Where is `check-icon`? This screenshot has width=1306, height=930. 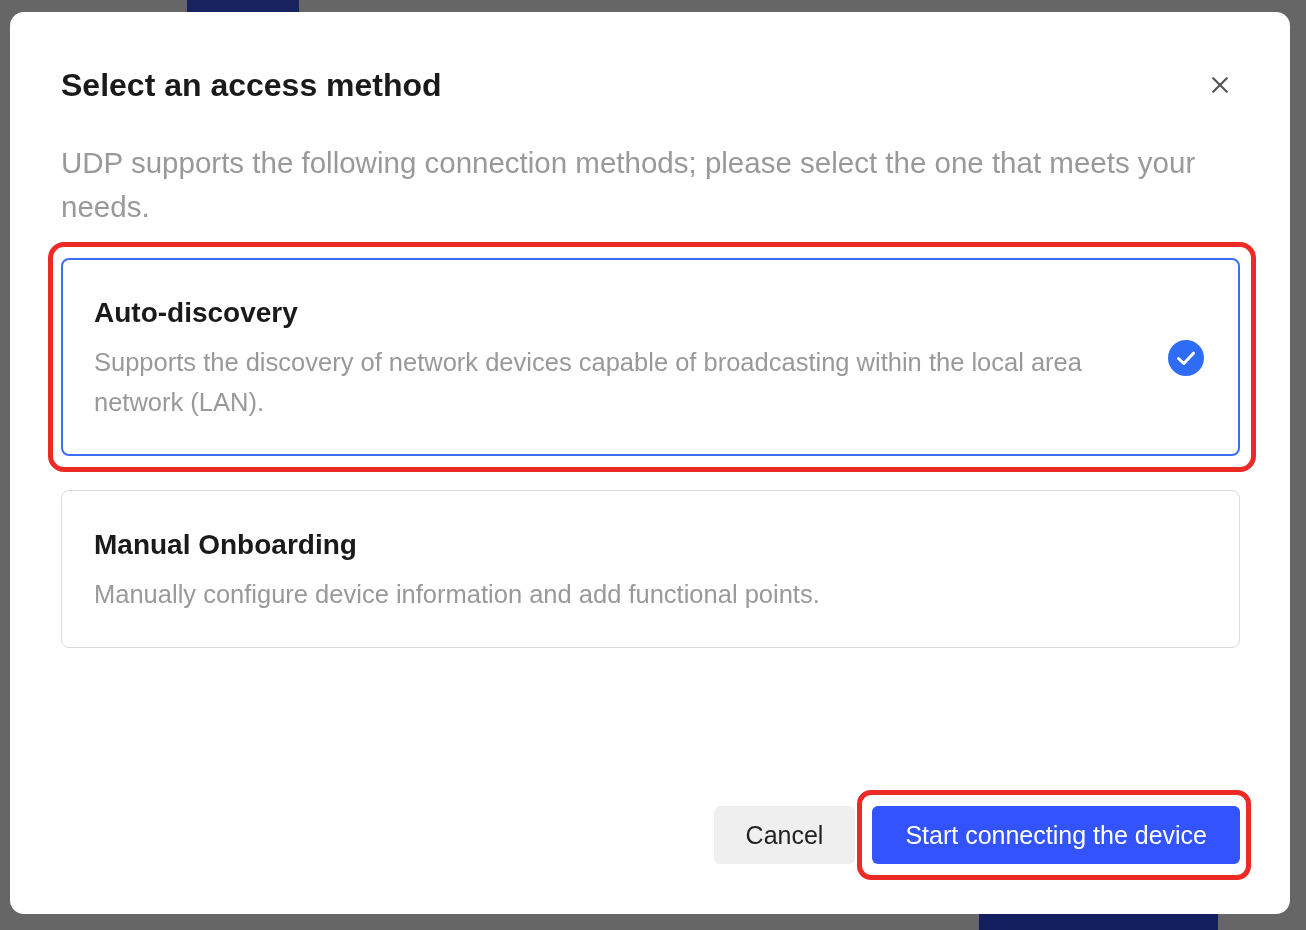
check-icon is located at coordinates (1186, 357).